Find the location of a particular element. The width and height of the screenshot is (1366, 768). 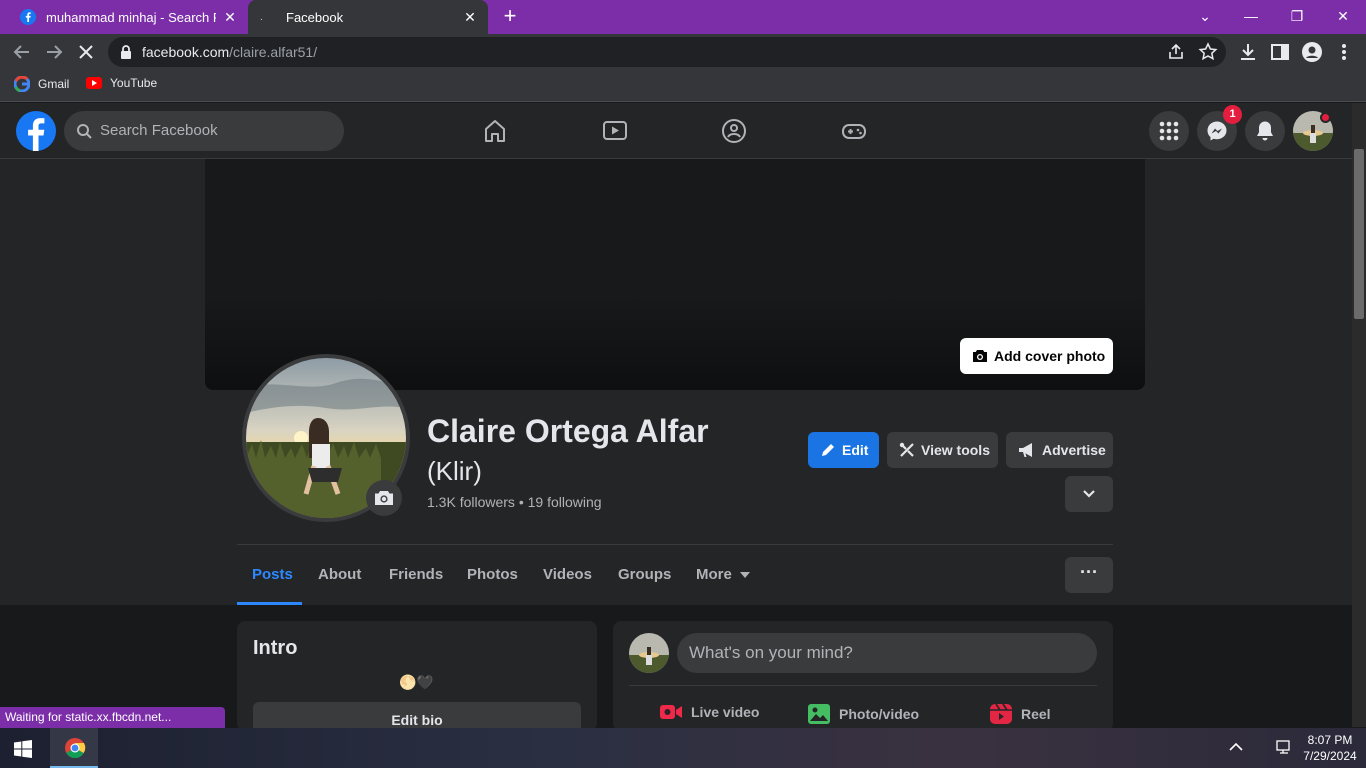

menu-grid-button is located at coordinates (1169, 131).